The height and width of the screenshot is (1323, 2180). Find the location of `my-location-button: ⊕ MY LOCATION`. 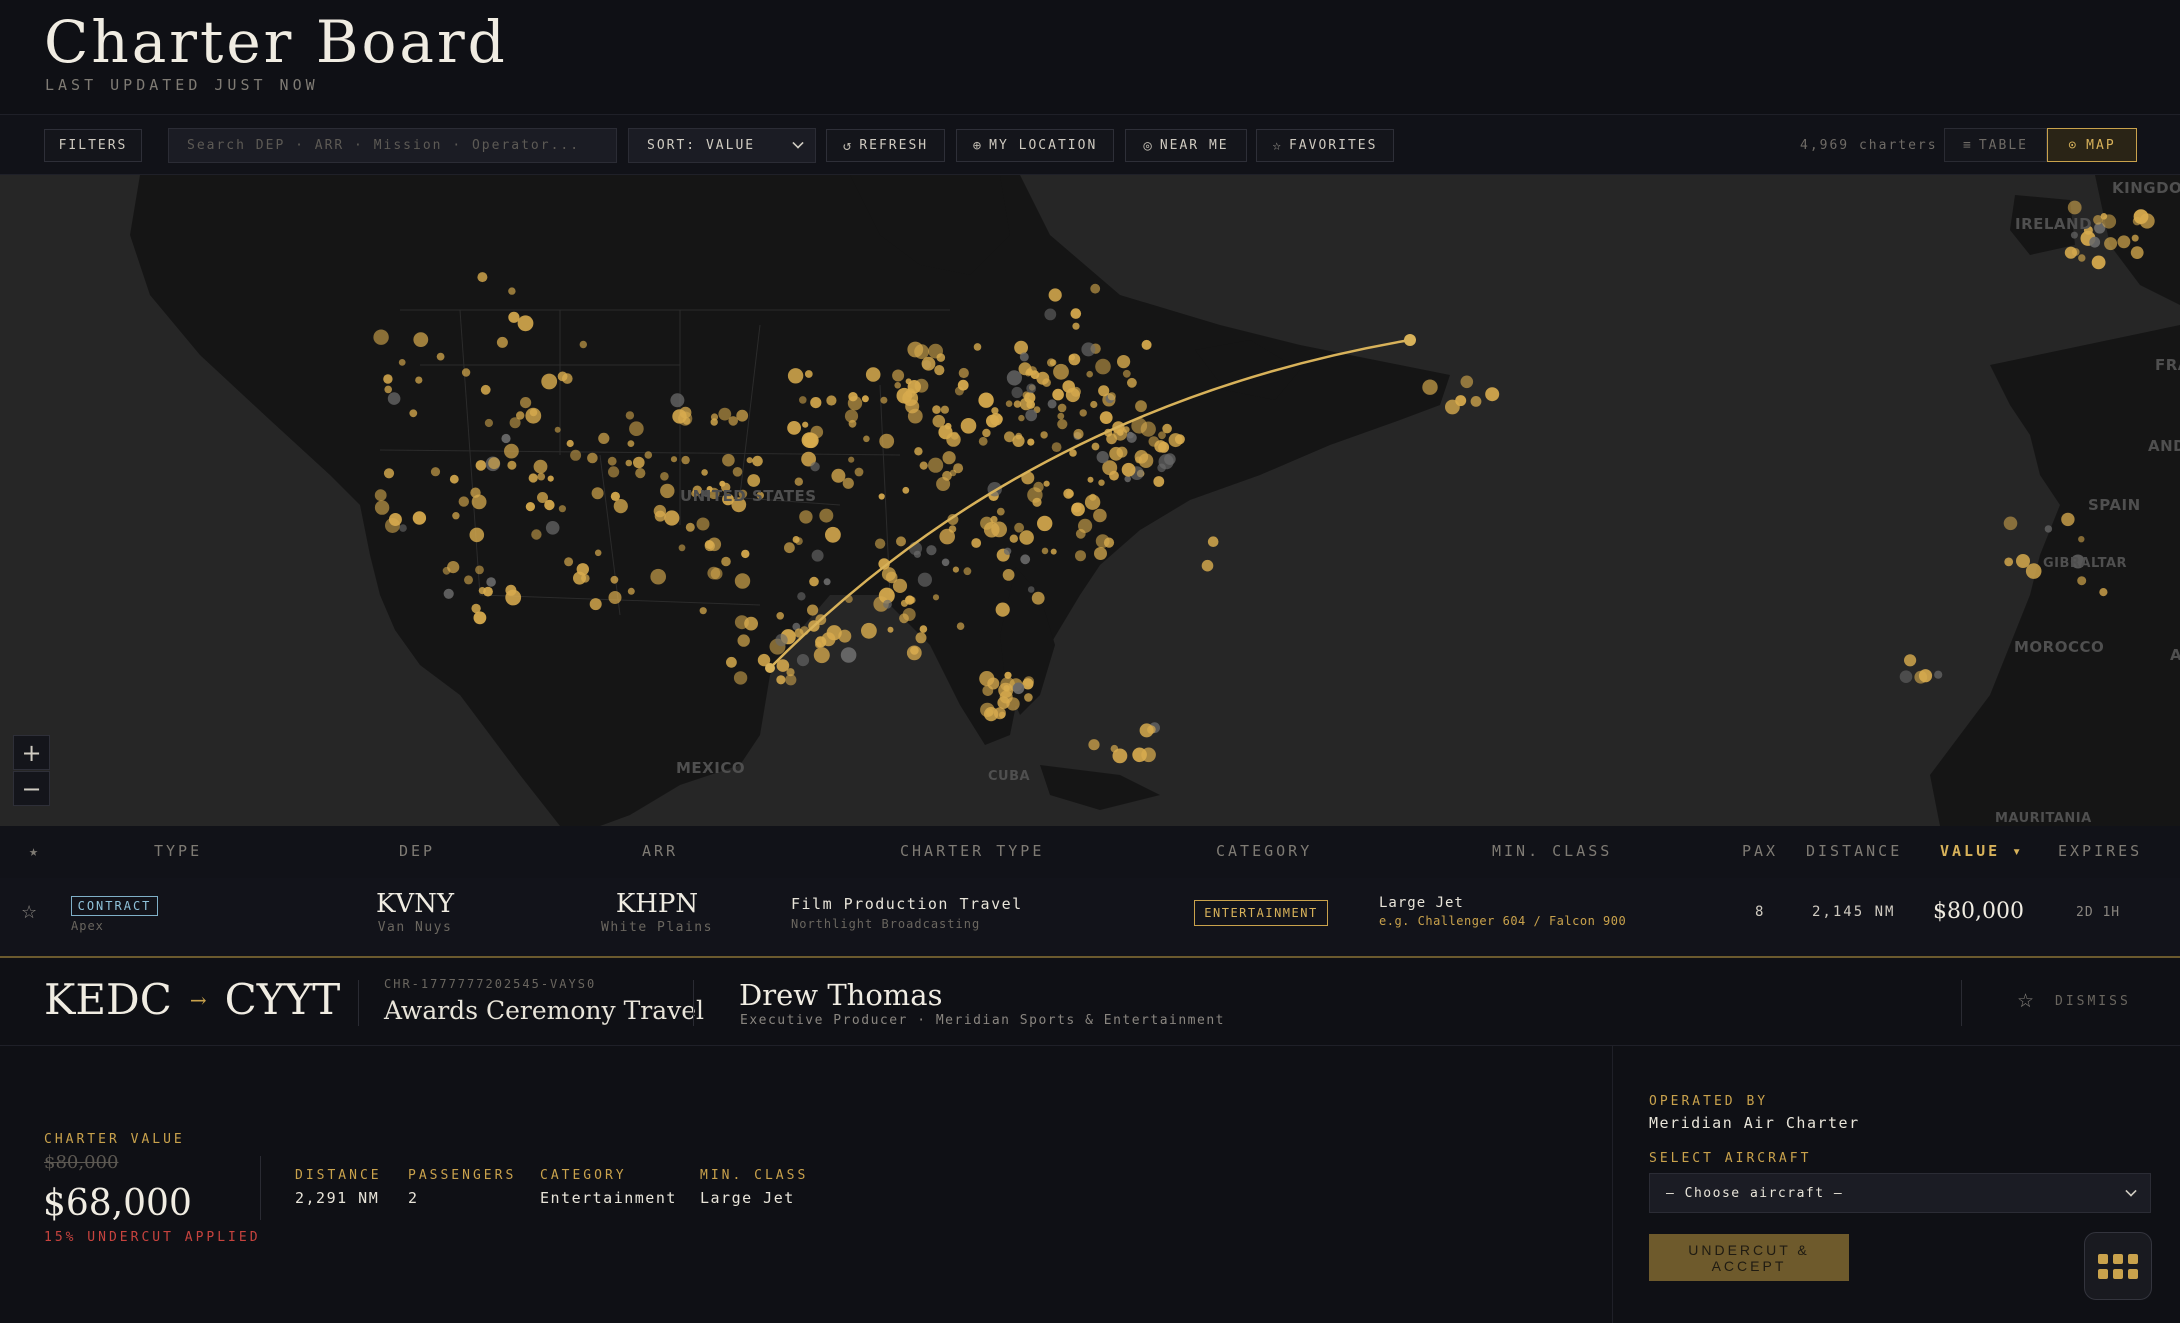

my-location-button: ⊕ MY LOCATION is located at coordinates (1035, 145).